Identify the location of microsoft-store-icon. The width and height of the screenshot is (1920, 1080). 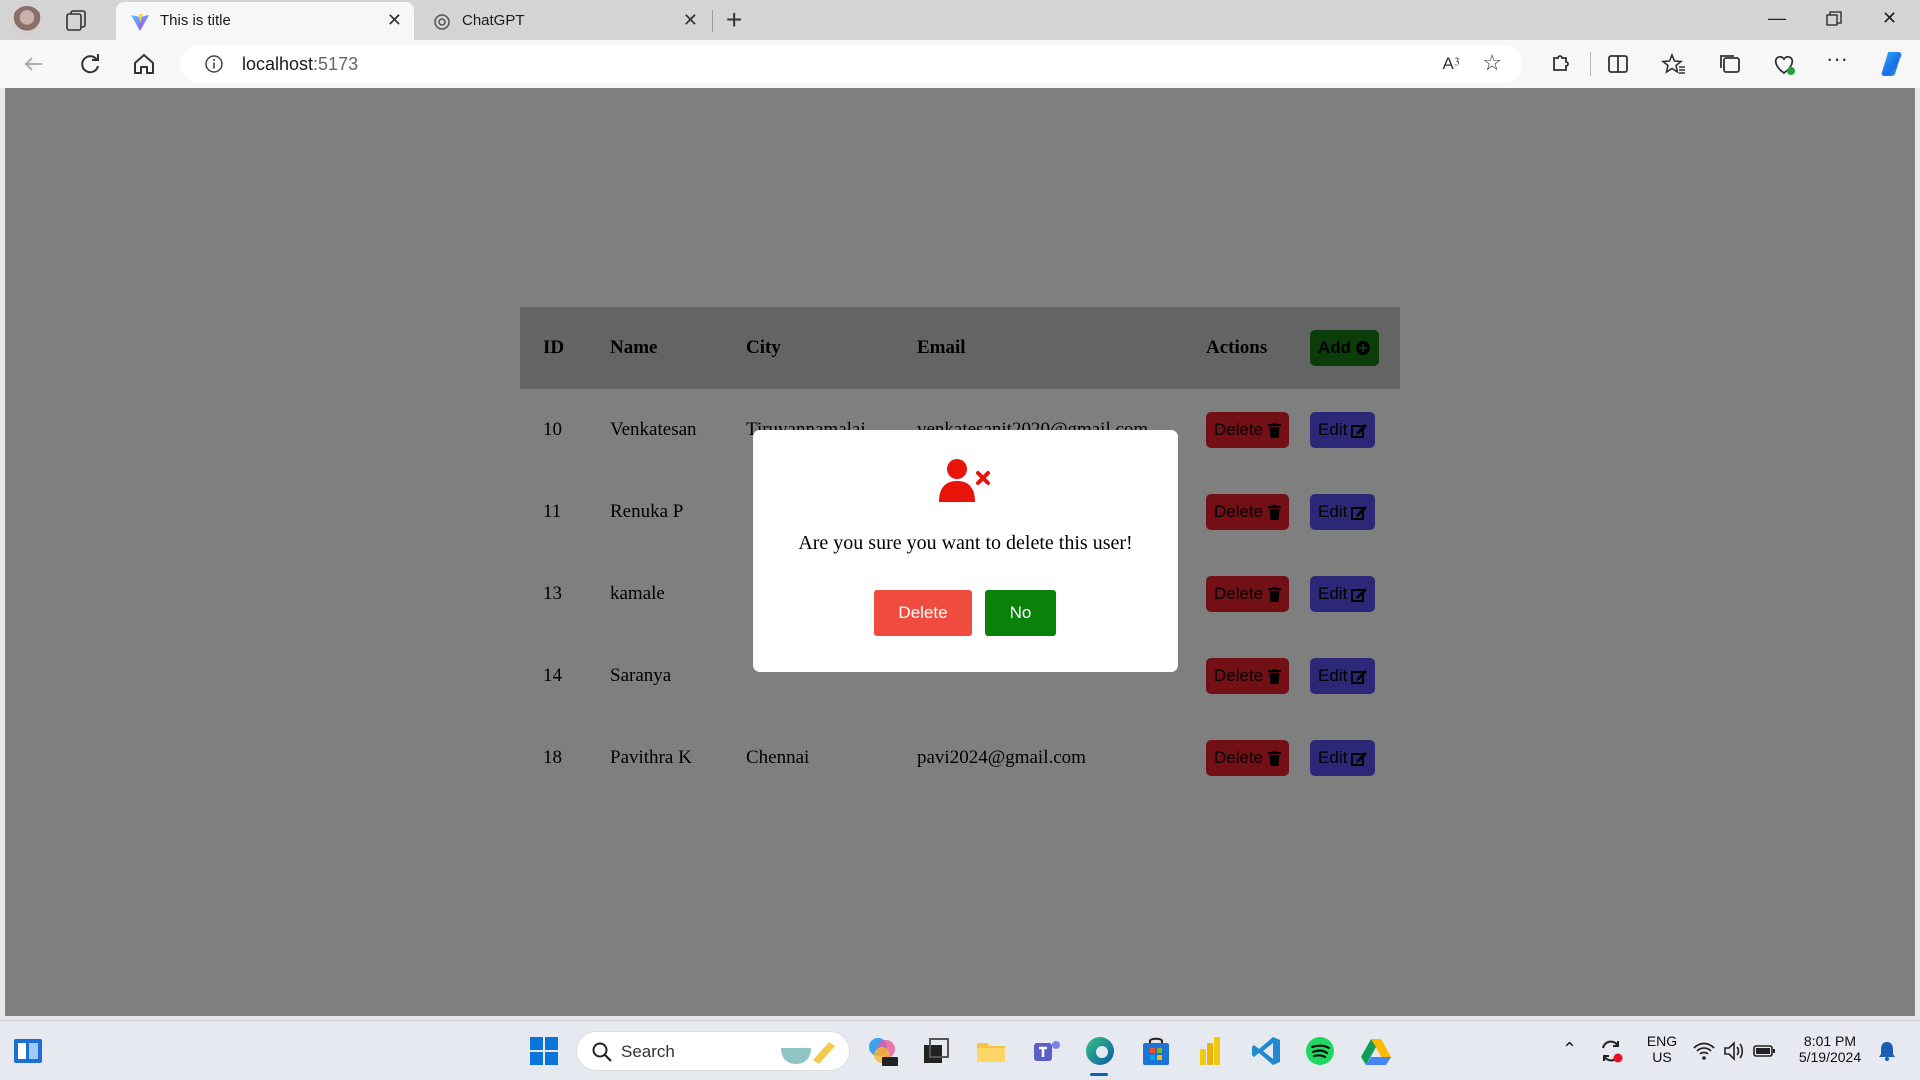
(1156, 1051).